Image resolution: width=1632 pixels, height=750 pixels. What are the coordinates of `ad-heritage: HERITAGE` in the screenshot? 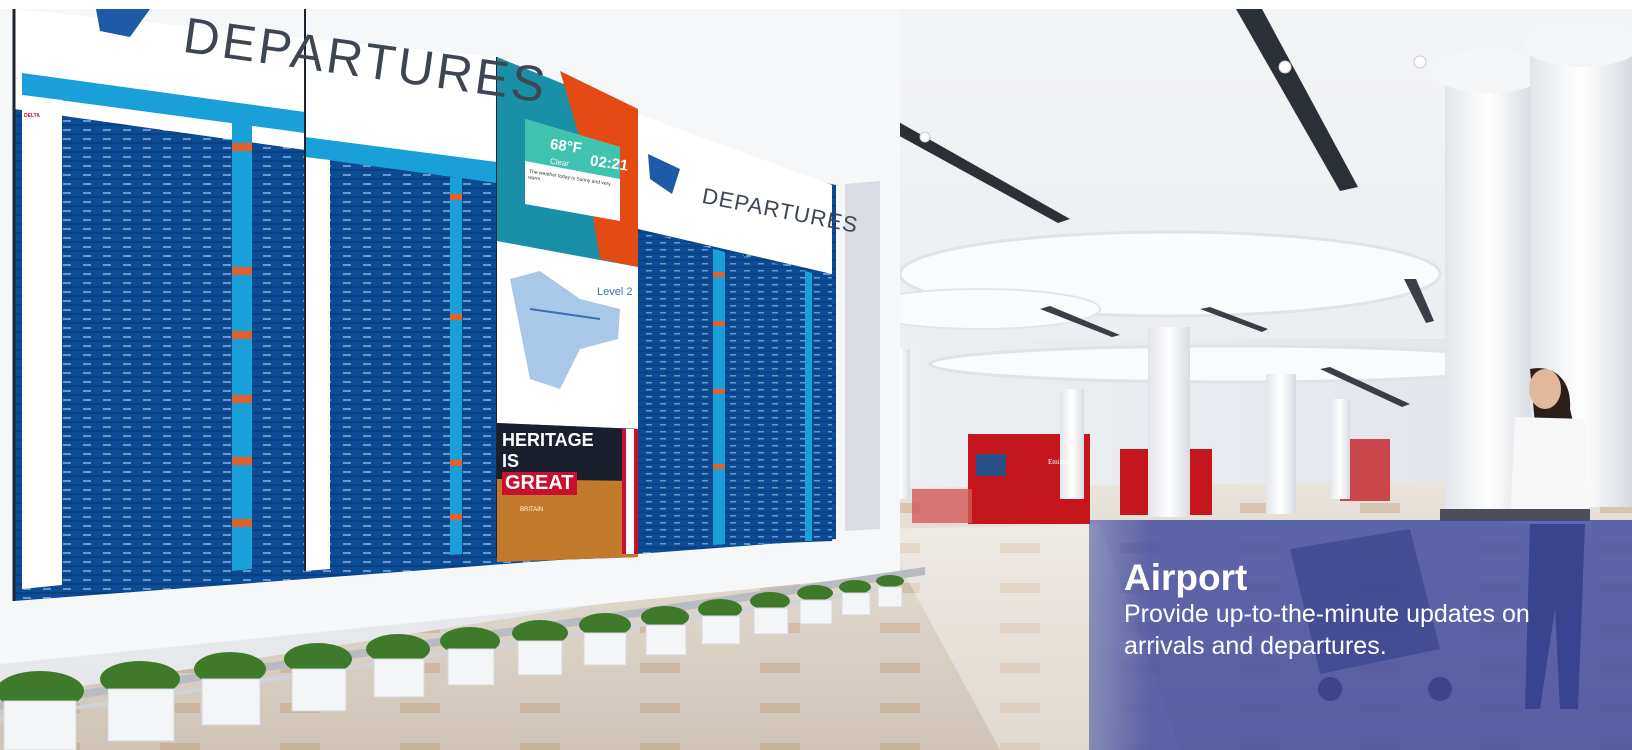 It's located at (548, 440).